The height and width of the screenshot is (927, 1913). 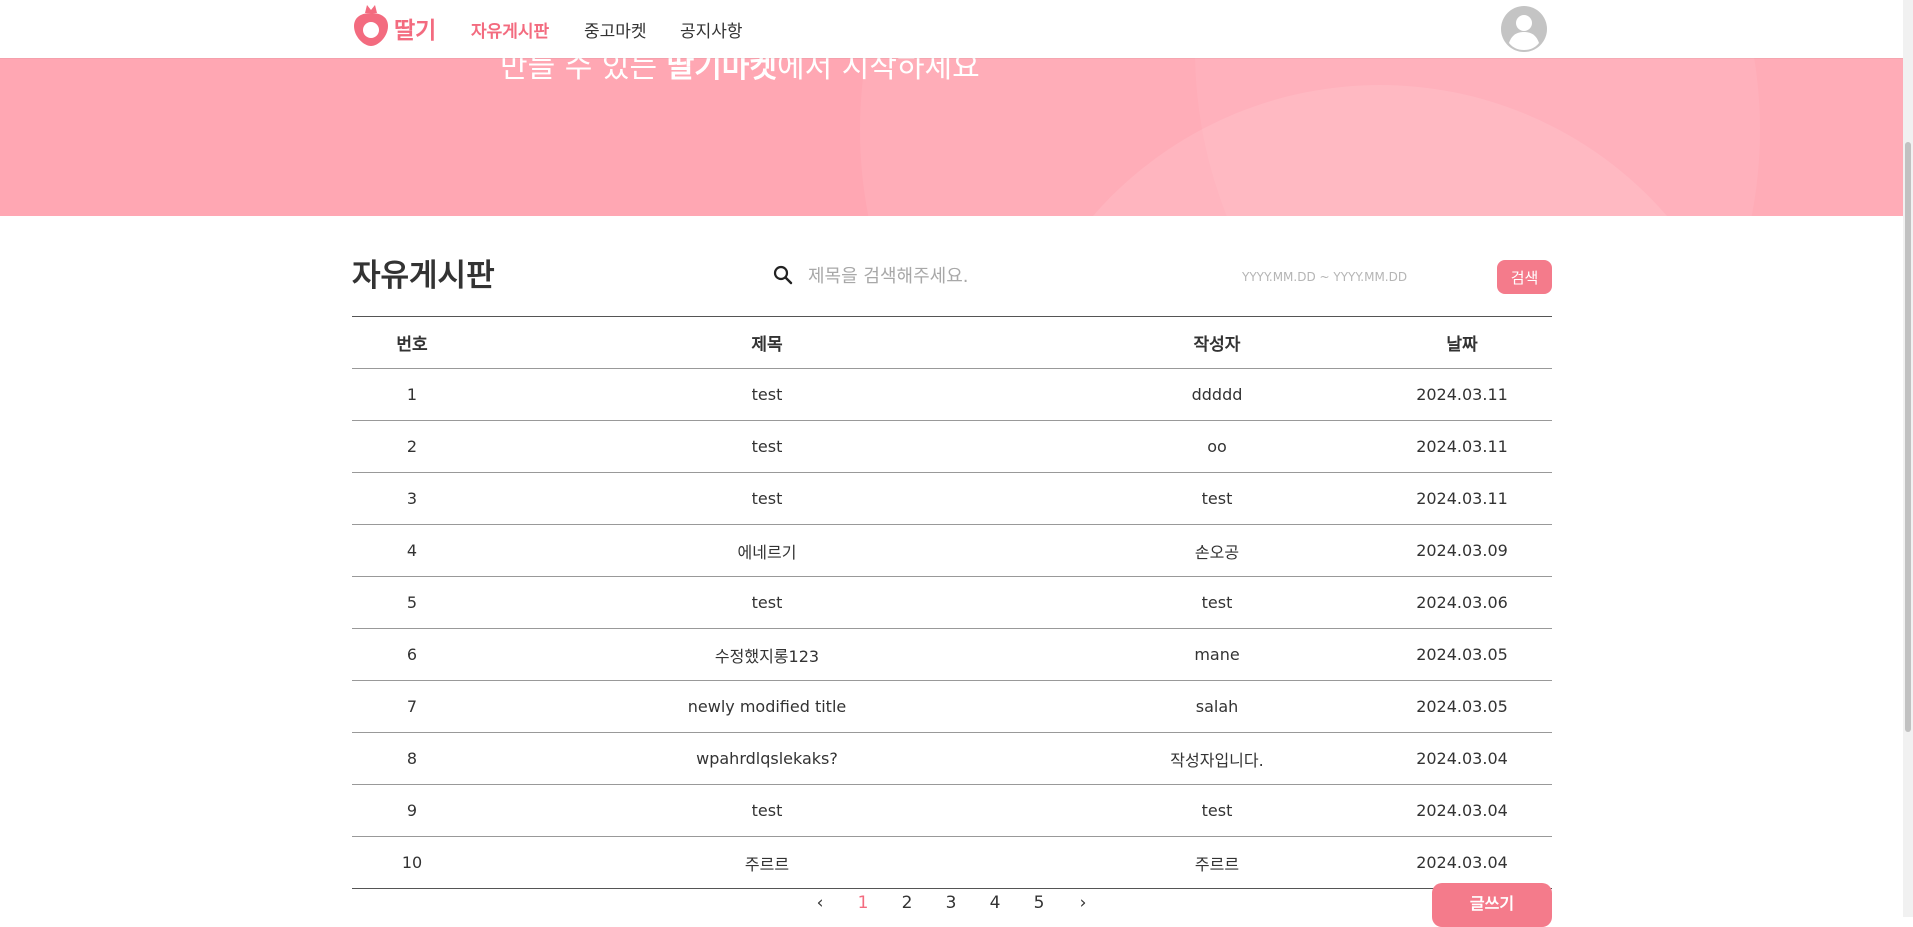 I want to click on table-row: 4 에네르기 손오공 2024.03.09, so click(x=952, y=550).